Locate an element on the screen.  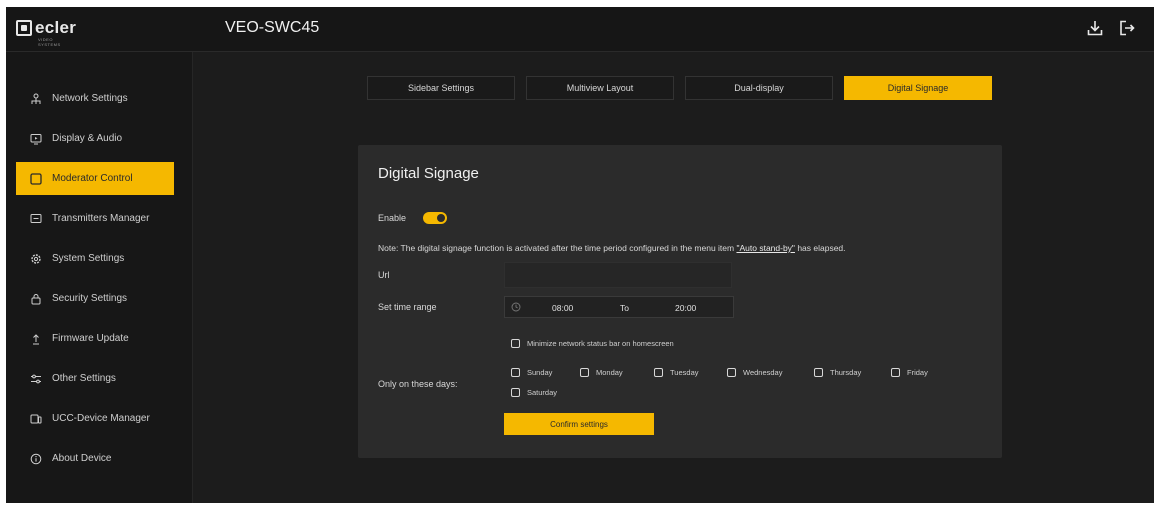
enable-toggle is located at coordinates (435, 218).